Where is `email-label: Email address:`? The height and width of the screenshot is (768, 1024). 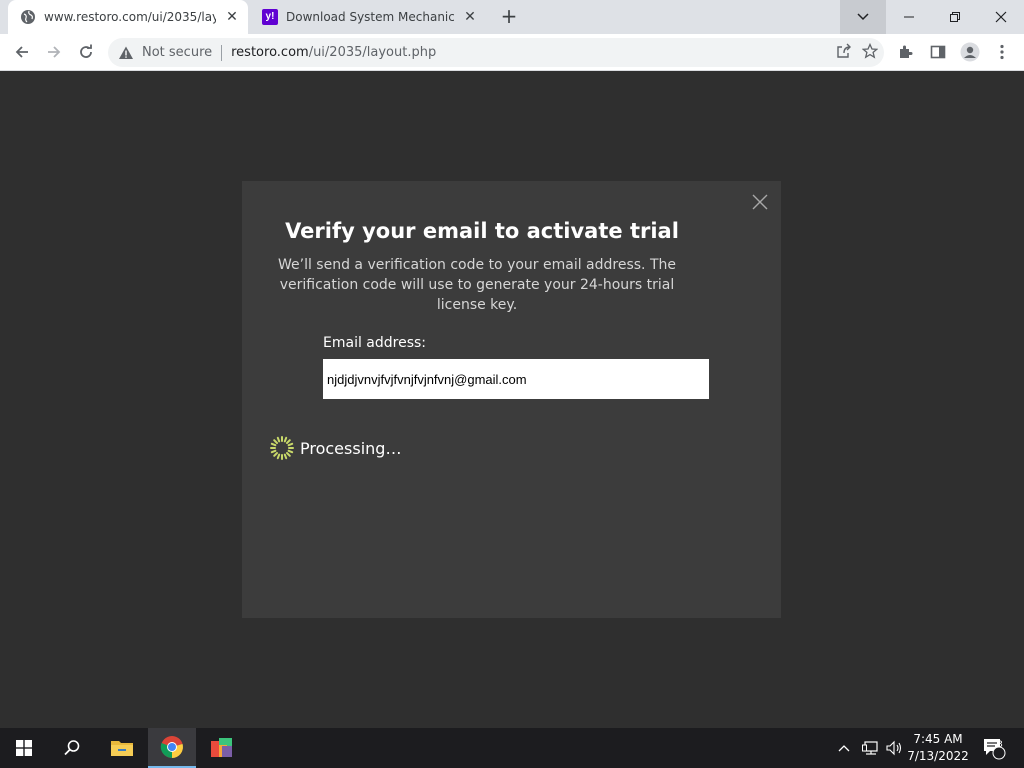
email-label: Email address: is located at coordinates (375, 343).